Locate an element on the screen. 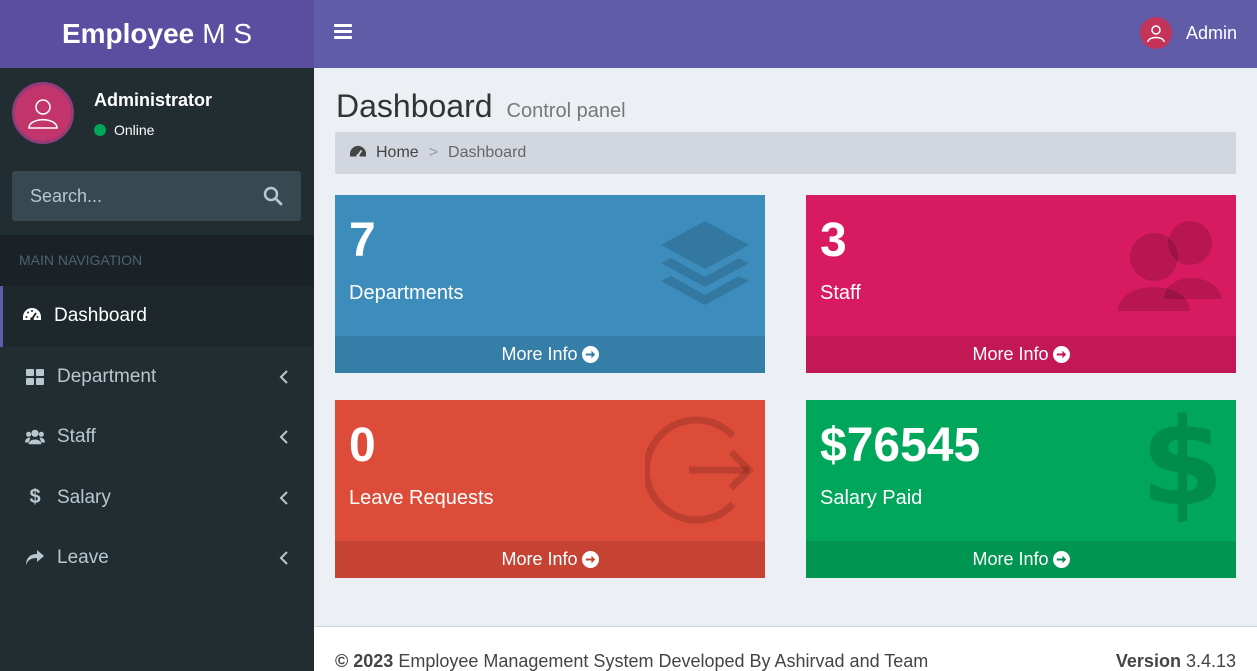 This screenshot has height=671, width=1257. sidebar-item-label: Staff is located at coordinates (76, 437).